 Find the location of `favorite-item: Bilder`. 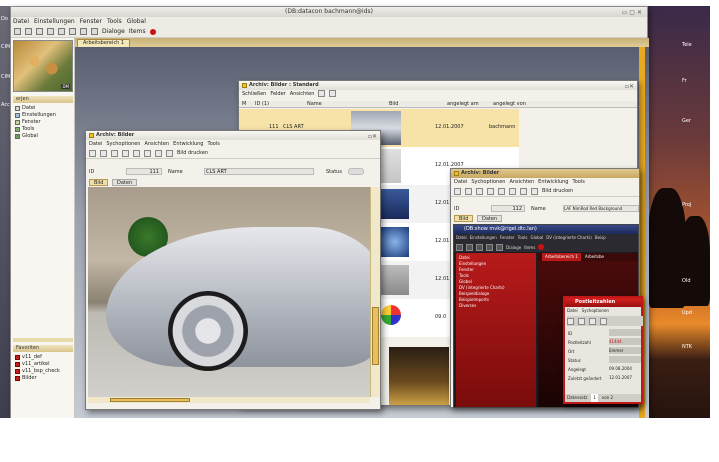

favorite-item: Bilder is located at coordinates (26, 378).